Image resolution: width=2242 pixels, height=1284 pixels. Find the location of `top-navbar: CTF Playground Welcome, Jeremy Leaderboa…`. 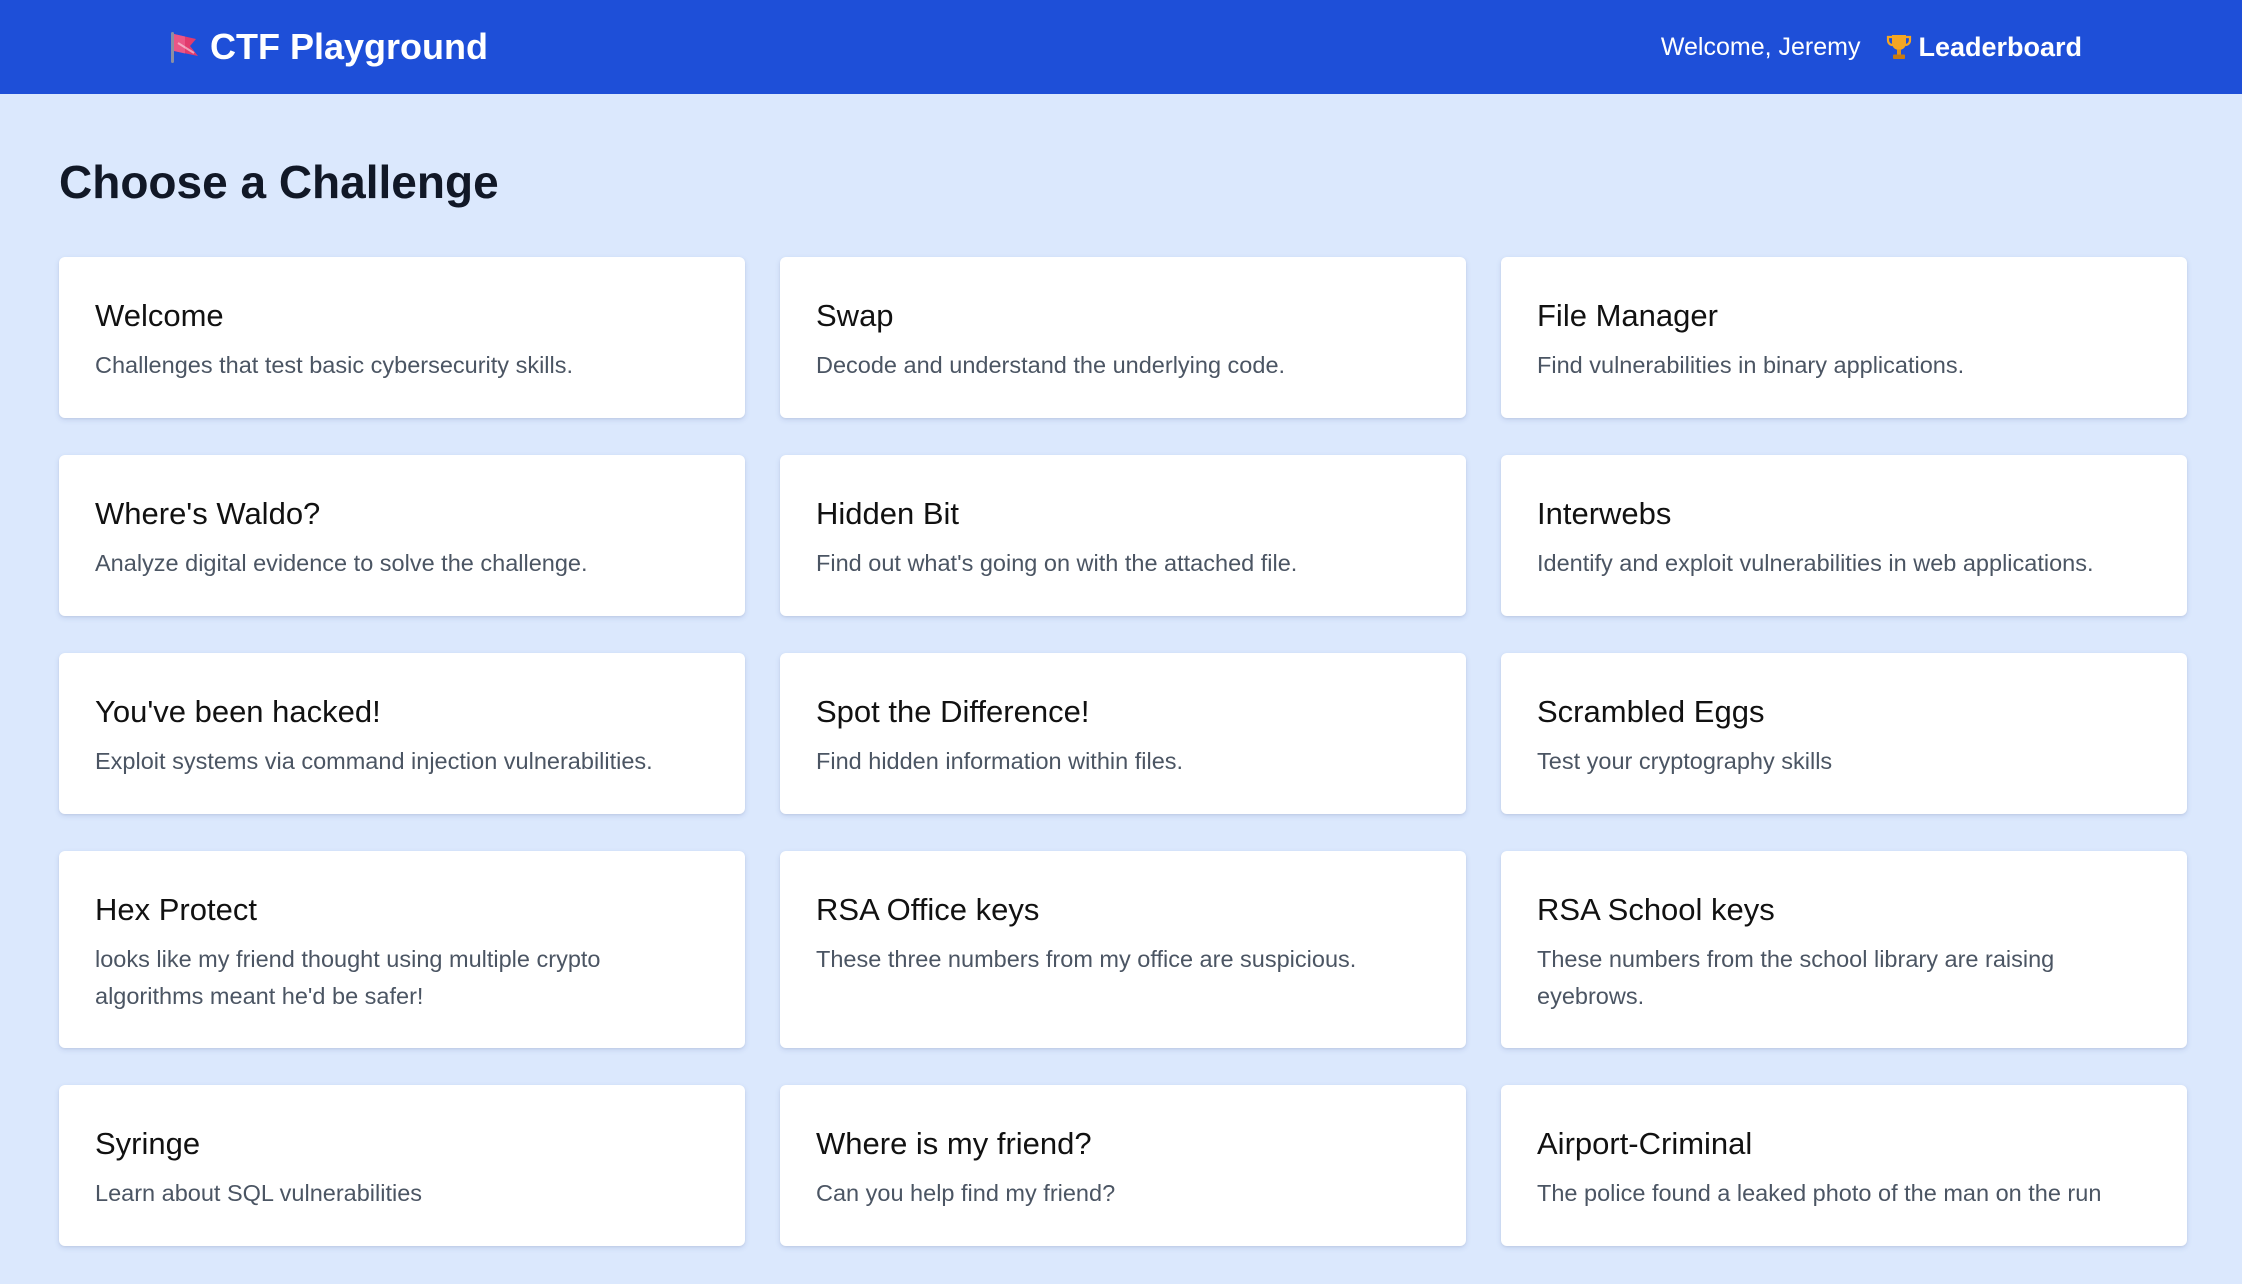

top-navbar: CTF Playground Welcome, Jeremy Leaderboa… is located at coordinates (1121, 47).